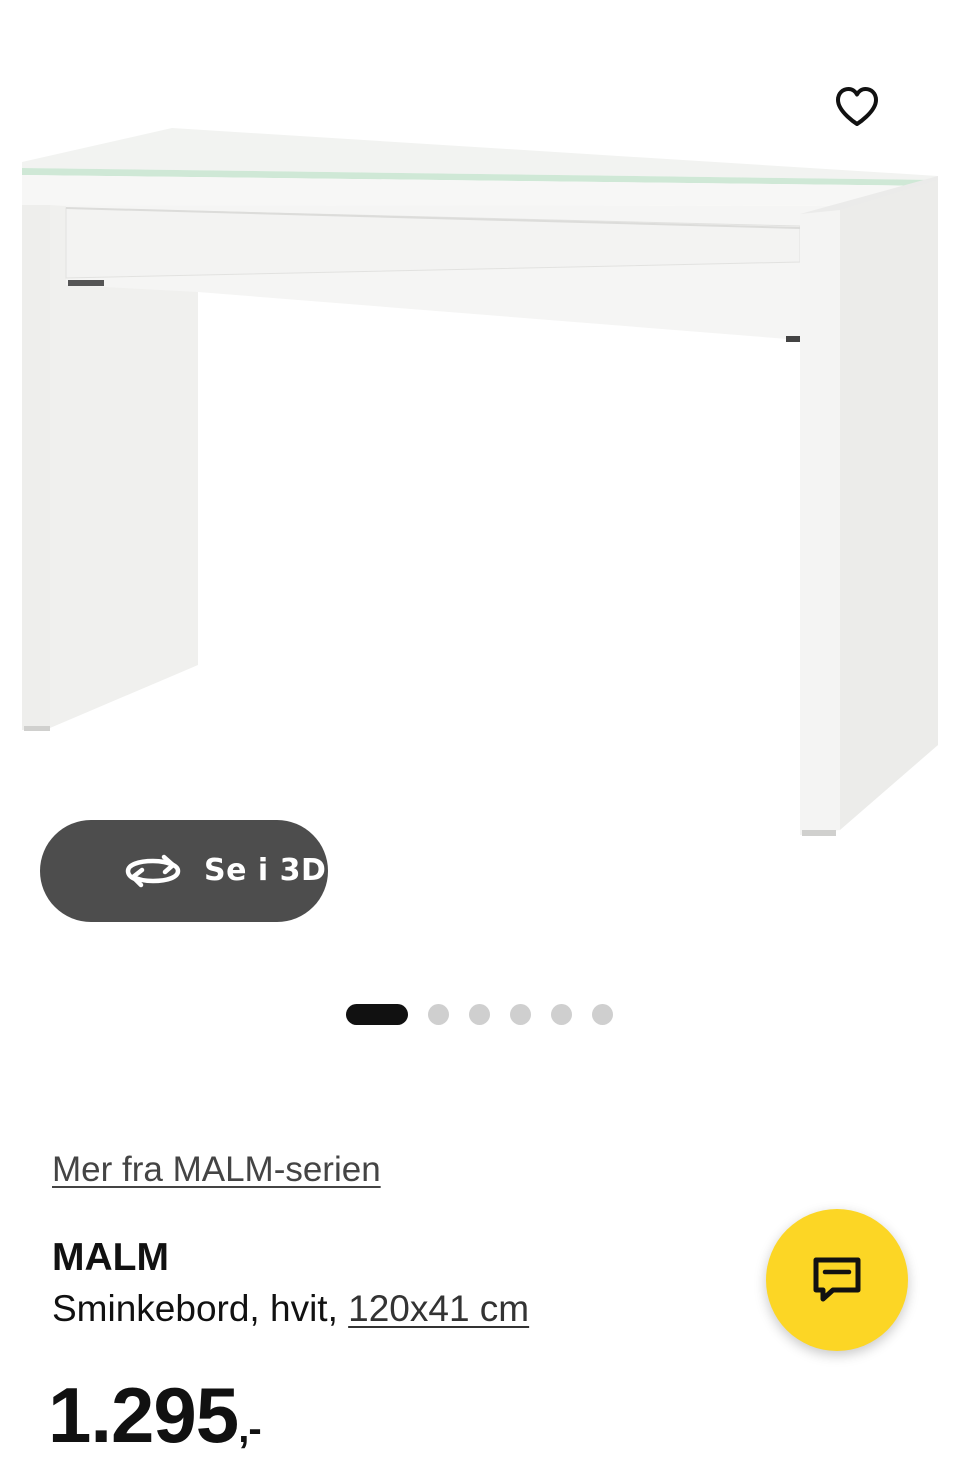 The height and width of the screenshot is (1457, 960). I want to click on product-name: MALM, so click(110, 1257).